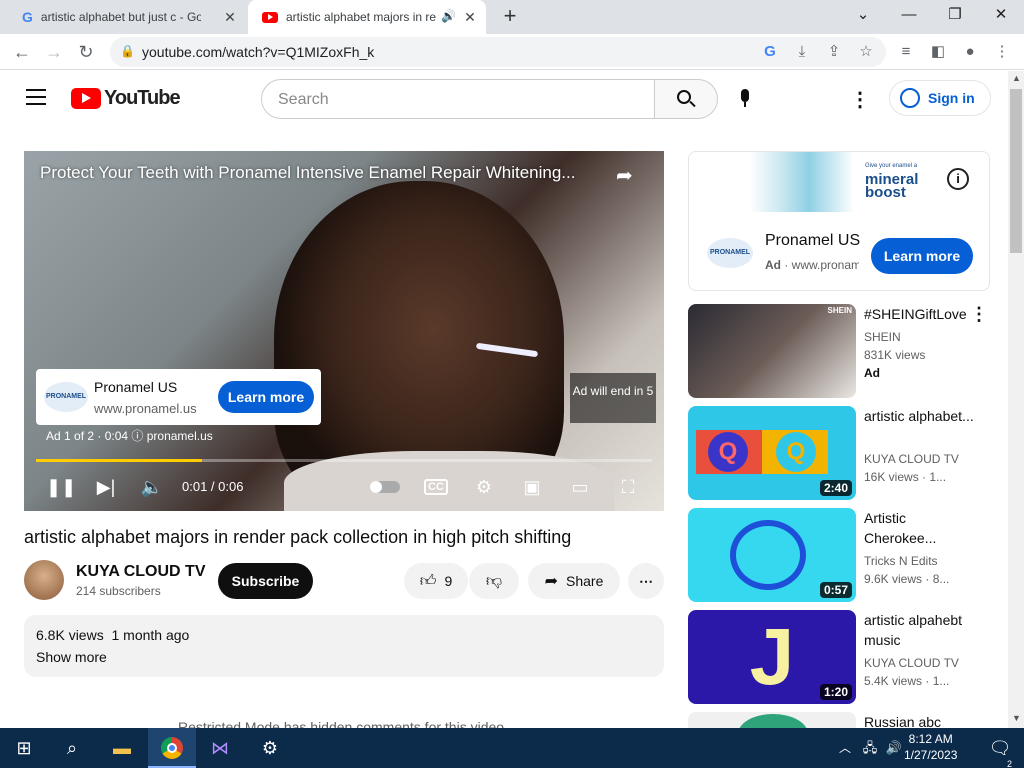 The image size is (1024, 784). What do you see at coordinates (152, 487) in the screenshot?
I see `volume-icon: 🔈` at bounding box center [152, 487].